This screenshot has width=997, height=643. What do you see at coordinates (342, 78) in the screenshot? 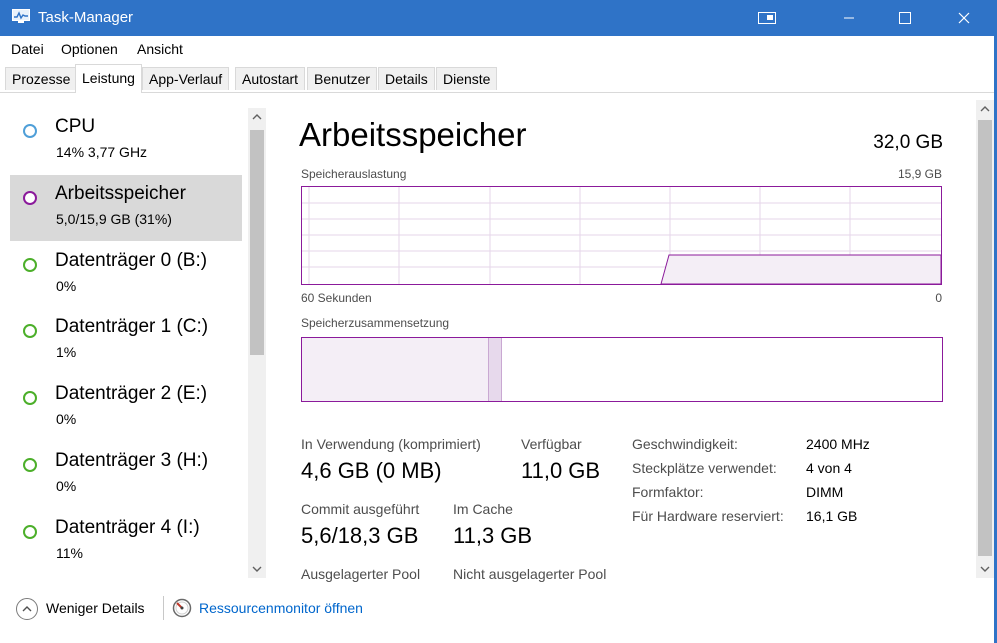
I see `tab-users: Benutzer` at bounding box center [342, 78].